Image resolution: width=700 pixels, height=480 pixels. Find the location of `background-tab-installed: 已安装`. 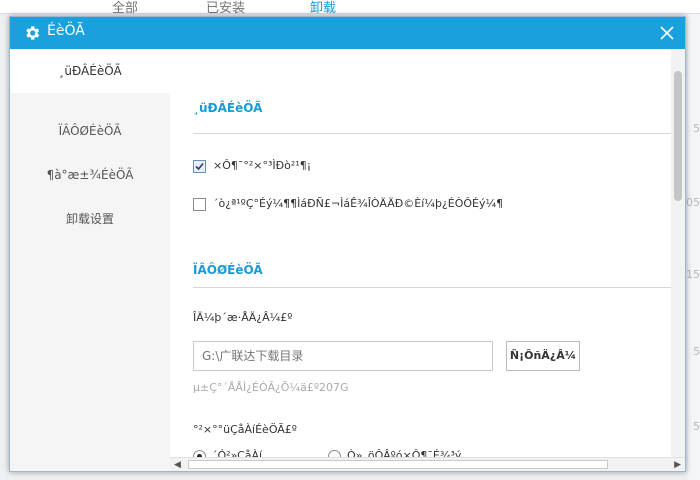

background-tab-installed: 已安装 is located at coordinates (226, 8).